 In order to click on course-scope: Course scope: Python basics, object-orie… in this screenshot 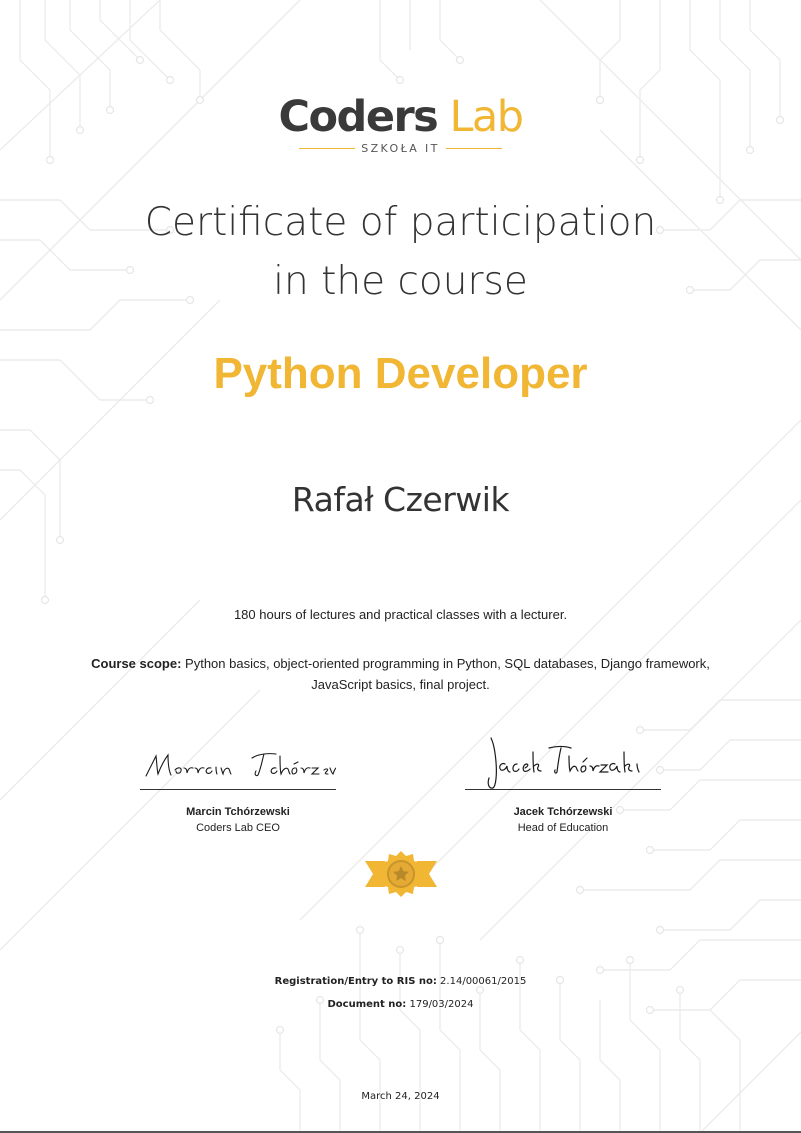, I will do `click(400, 674)`.